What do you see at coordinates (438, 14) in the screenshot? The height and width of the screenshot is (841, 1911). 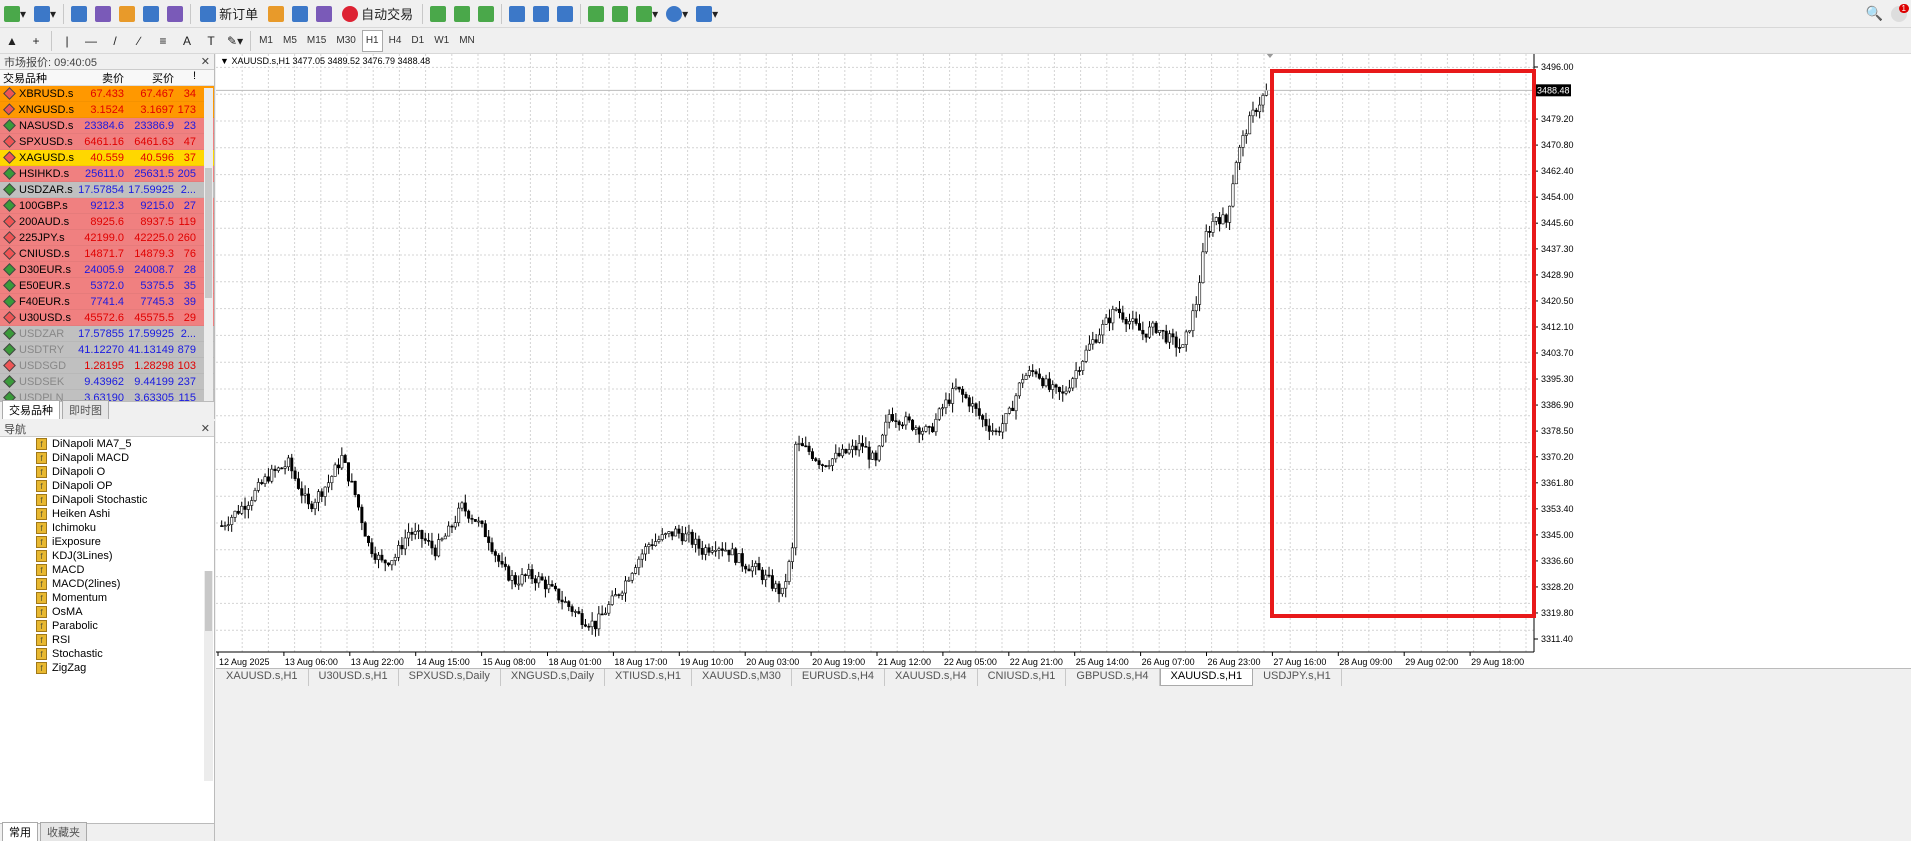 I see `bar-chart-button` at bounding box center [438, 14].